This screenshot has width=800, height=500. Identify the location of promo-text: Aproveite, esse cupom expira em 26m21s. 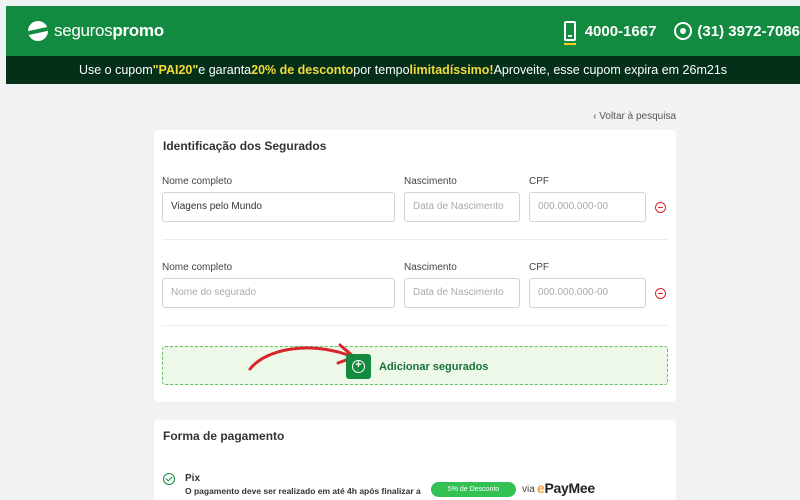
(610, 70).